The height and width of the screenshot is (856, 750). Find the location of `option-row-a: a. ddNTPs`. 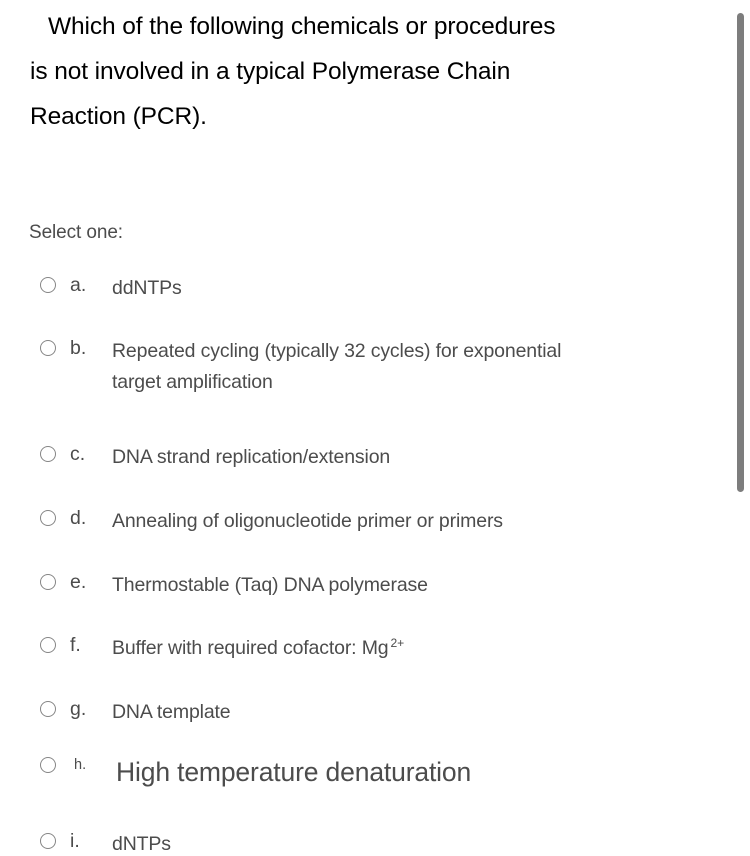

option-row-a: a. ddNTPs is located at coordinates (390, 288).